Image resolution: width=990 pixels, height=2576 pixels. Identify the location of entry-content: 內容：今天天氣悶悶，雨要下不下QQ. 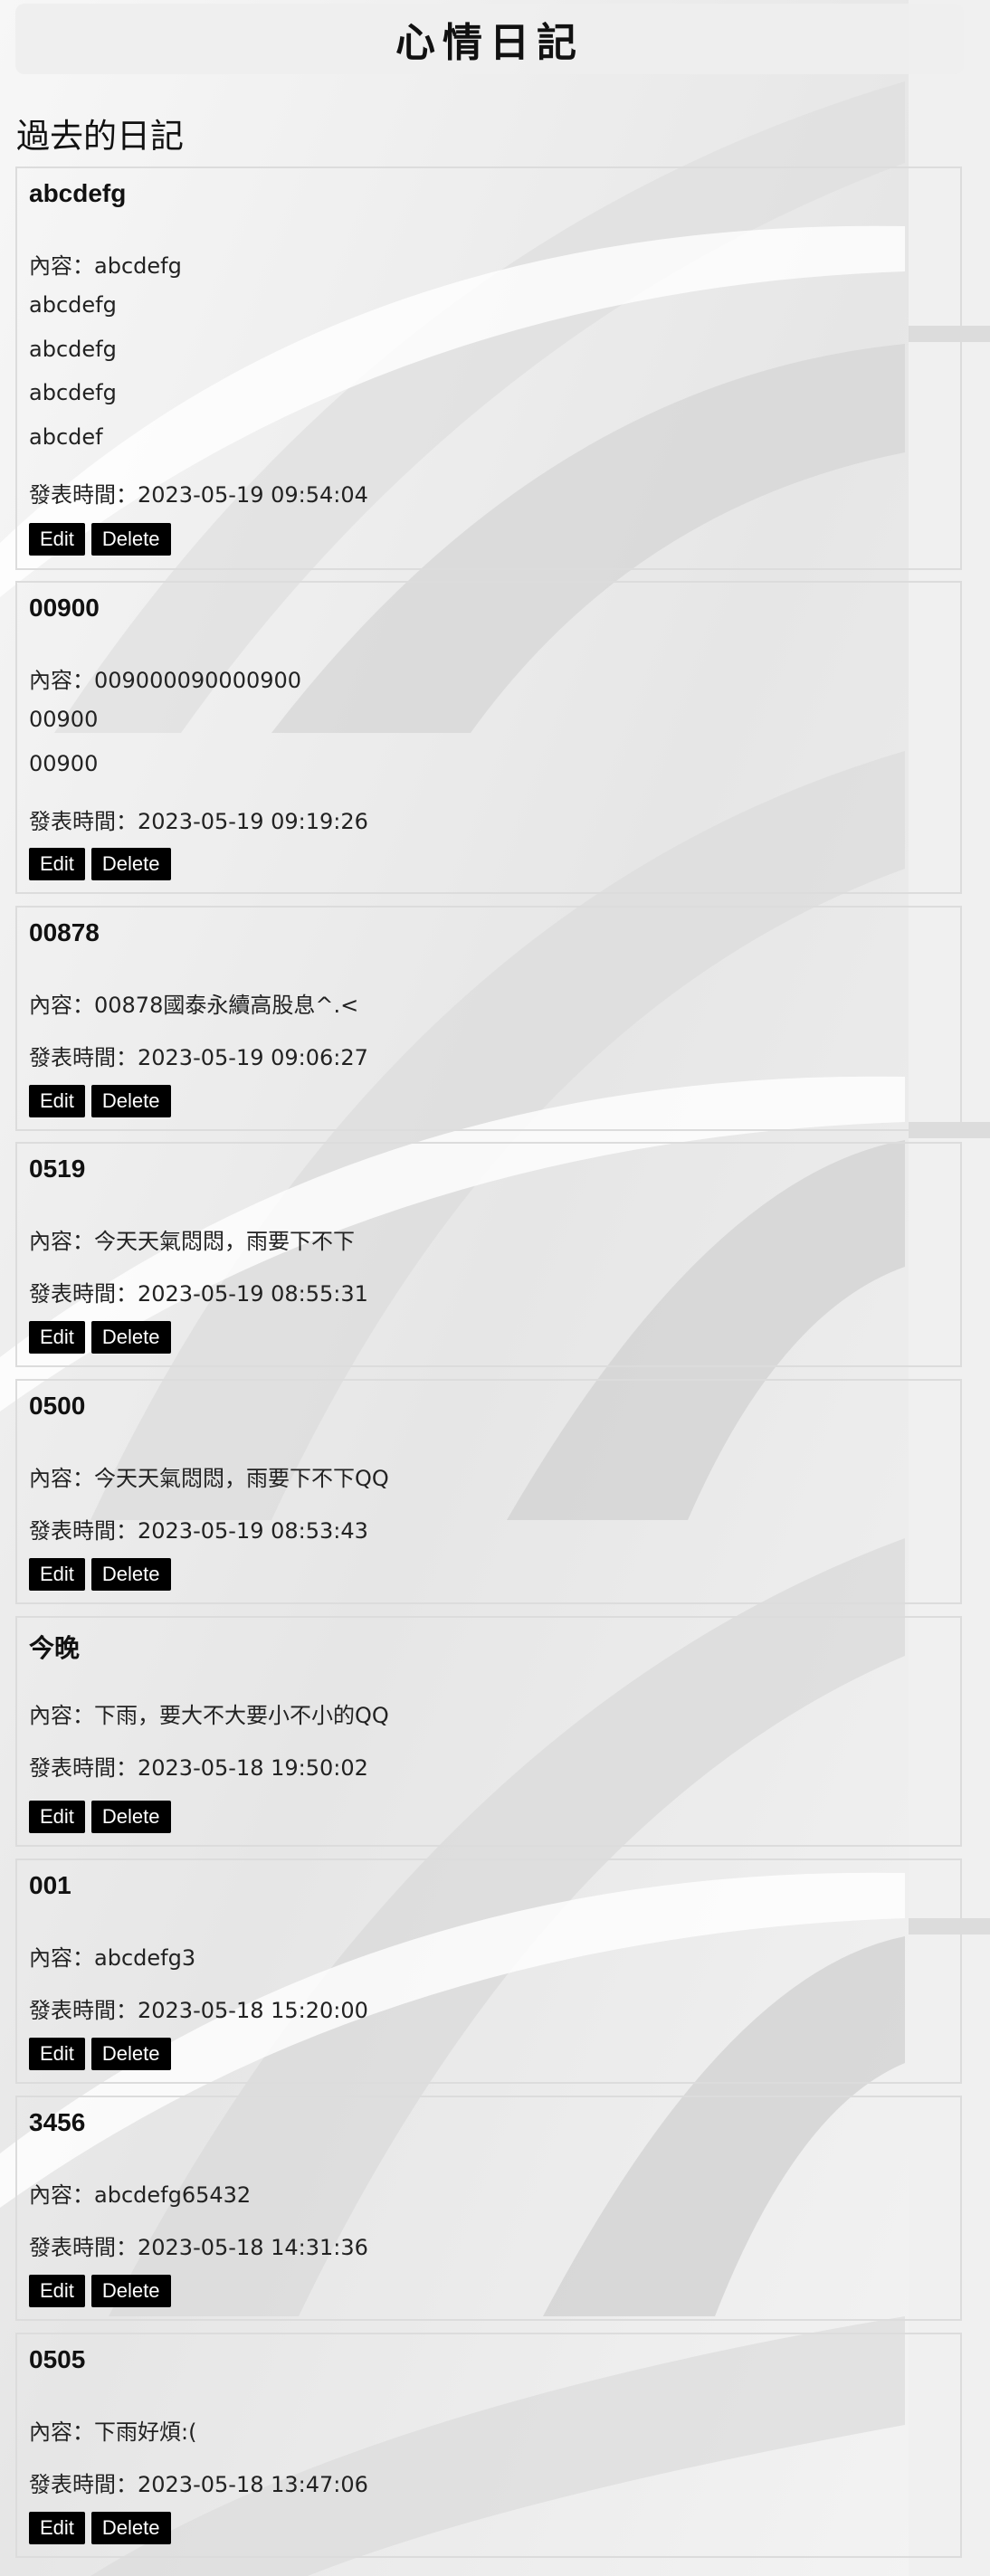
(209, 1478).